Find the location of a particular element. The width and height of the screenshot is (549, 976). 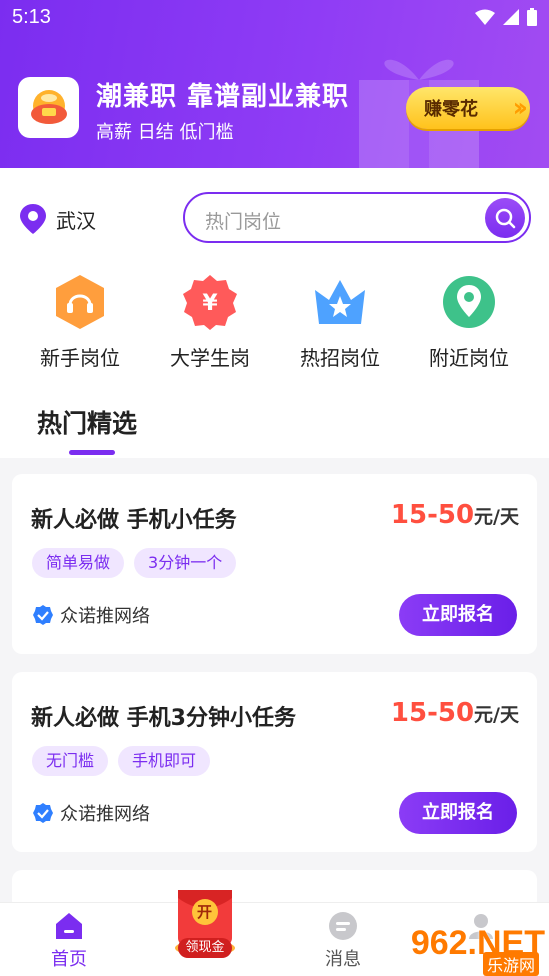

job-tags: 简单易做 3分钟一个 is located at coordinates (134, 563).